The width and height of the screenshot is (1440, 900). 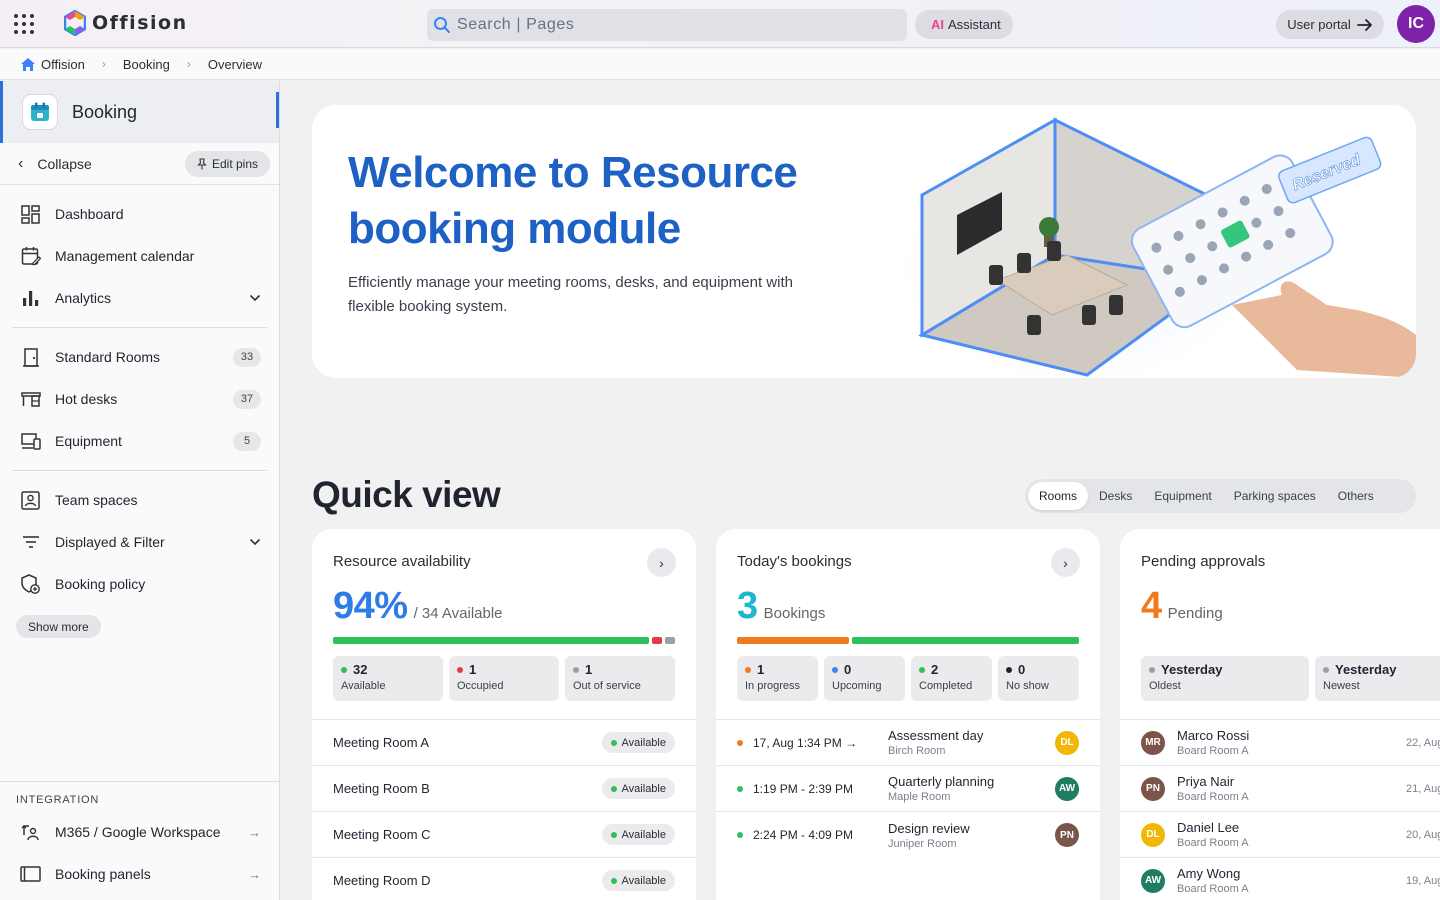 What do you see at coordinates (1203, 561) in the screenshot?
I see `card-title: Pending approvals` at bounding box center [1203, 561].